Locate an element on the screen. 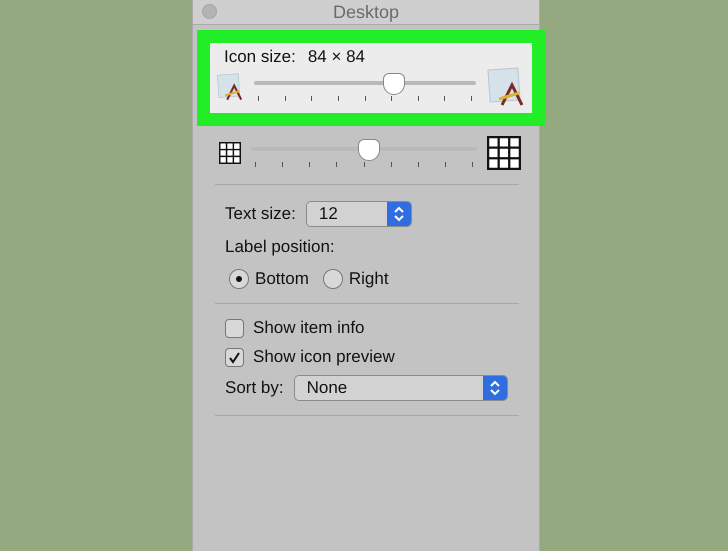  window-title: Desktop is located at coordinates (366, 12).